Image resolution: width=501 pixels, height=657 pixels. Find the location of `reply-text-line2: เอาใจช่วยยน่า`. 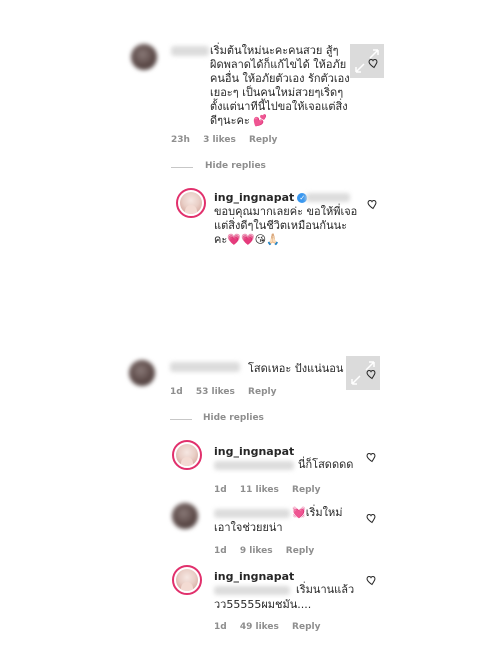

reply-text-line2: เอาใจช่วยยน่า is located at coordinates (248, 527).